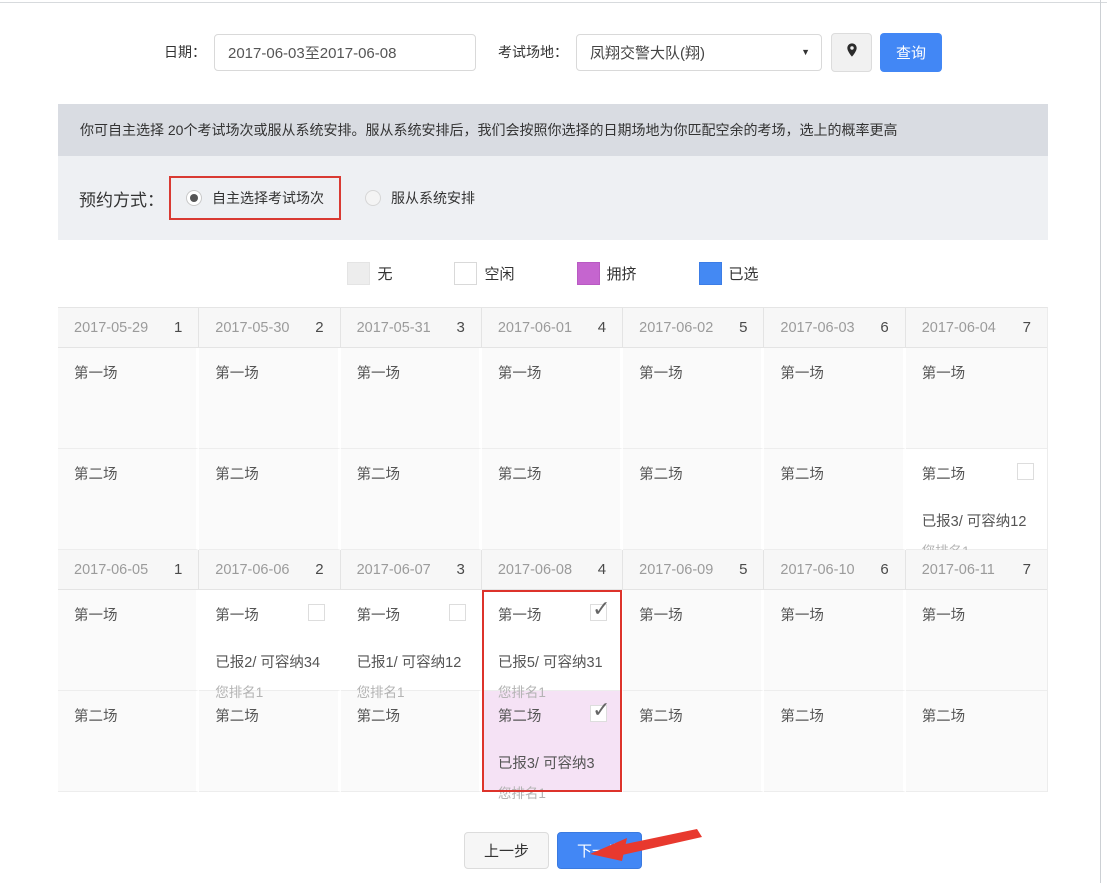 Image resolution: width=1107 pixels, height=883 pixels. Describe the element at coordinates (817, 327) in the screenshot. I see `day-header-date: 2017-06-03` at that location.